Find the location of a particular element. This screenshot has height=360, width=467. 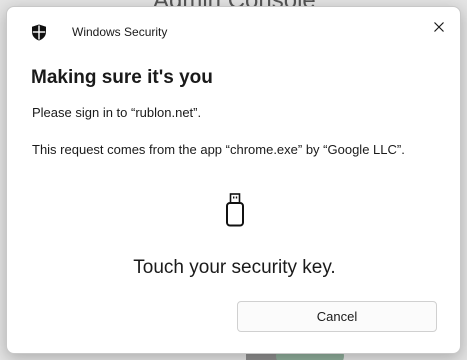

close-button is located at coordinates (439, 27).